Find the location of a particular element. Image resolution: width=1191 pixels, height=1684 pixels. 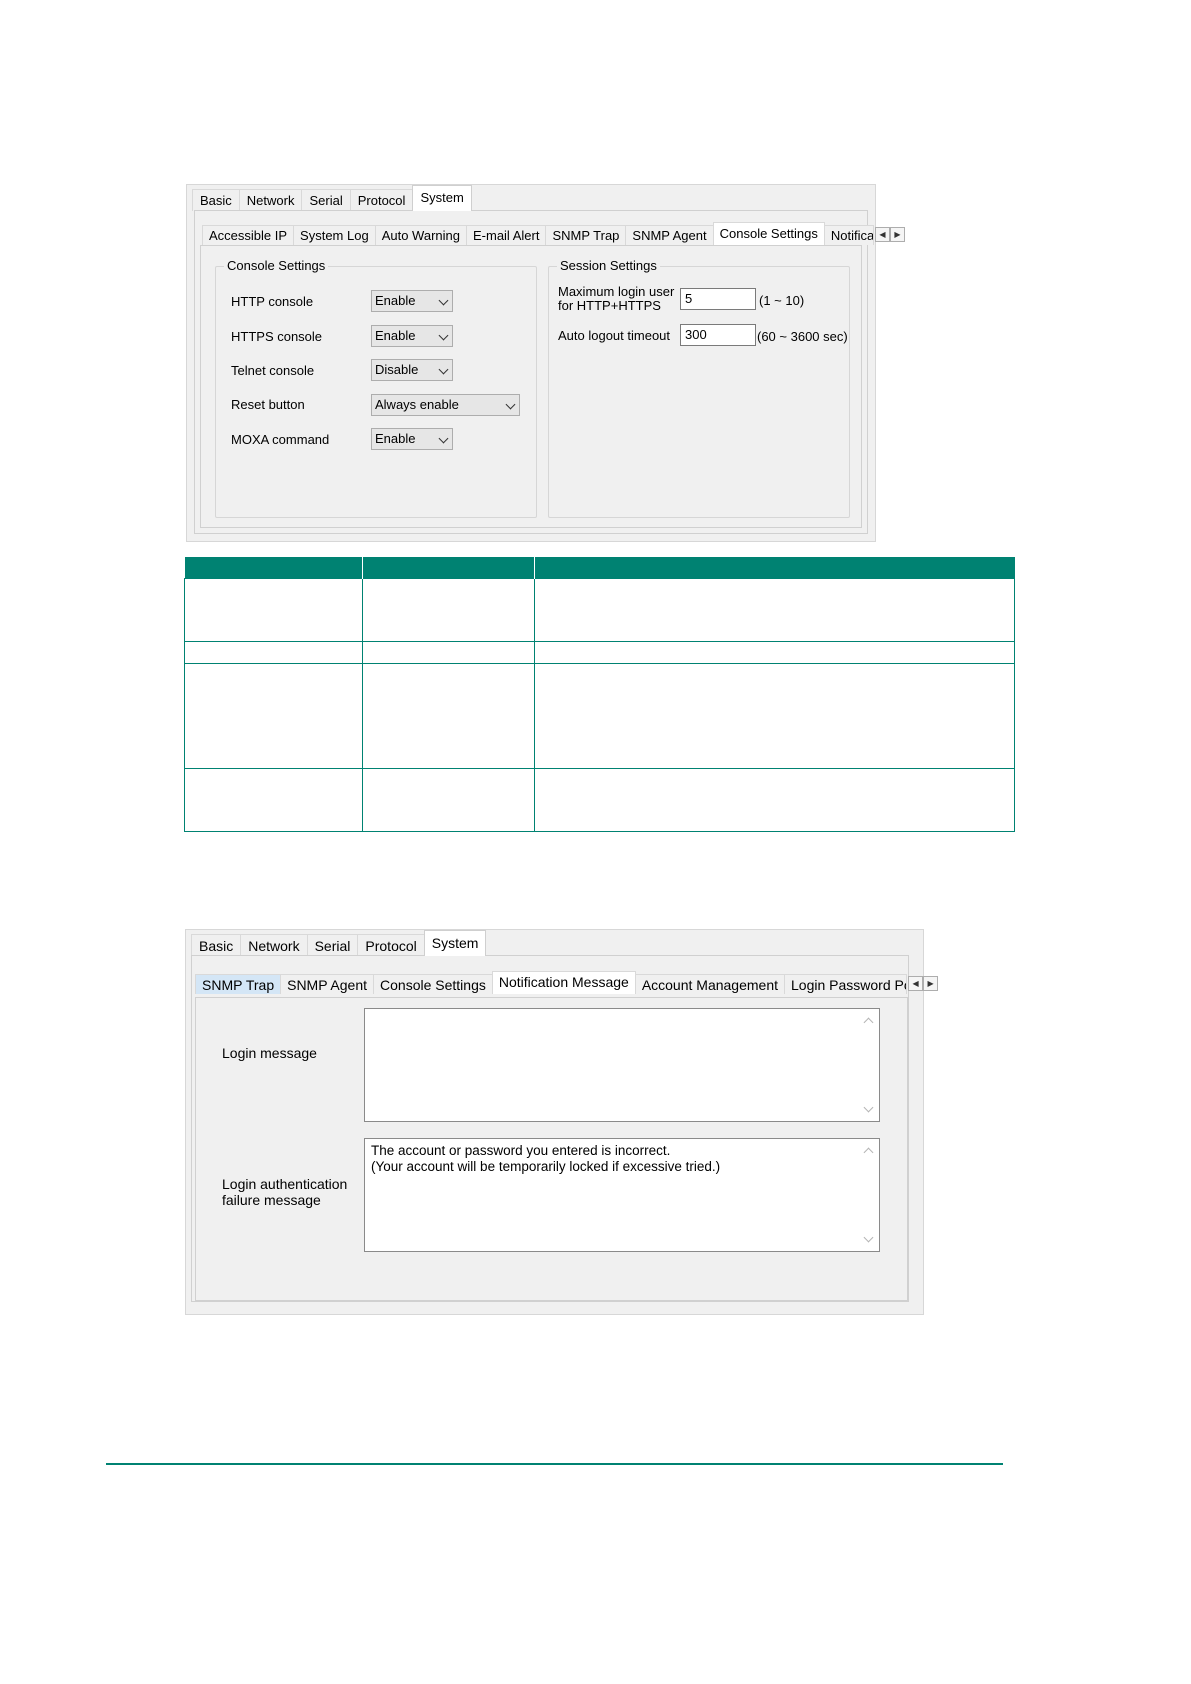

subtab-accessible-ip: Accessible IP is located at coordinates (248, 235).